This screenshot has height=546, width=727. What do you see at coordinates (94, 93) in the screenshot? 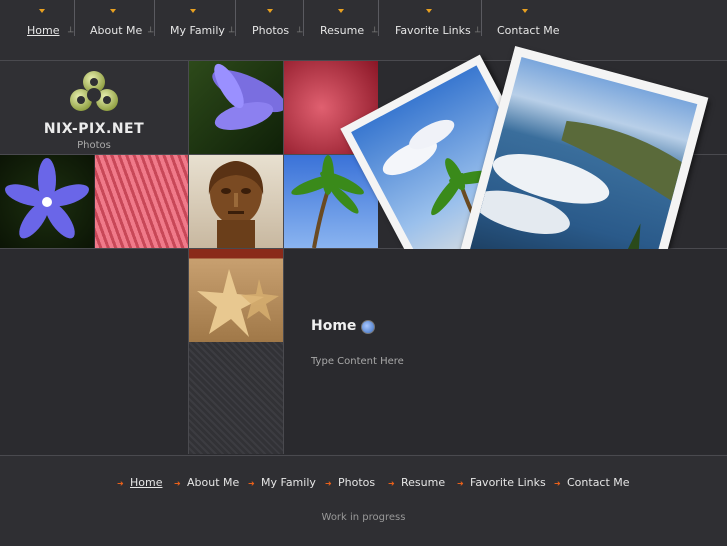
I see `clover-logo-icon` at bounding box center [94, 93].